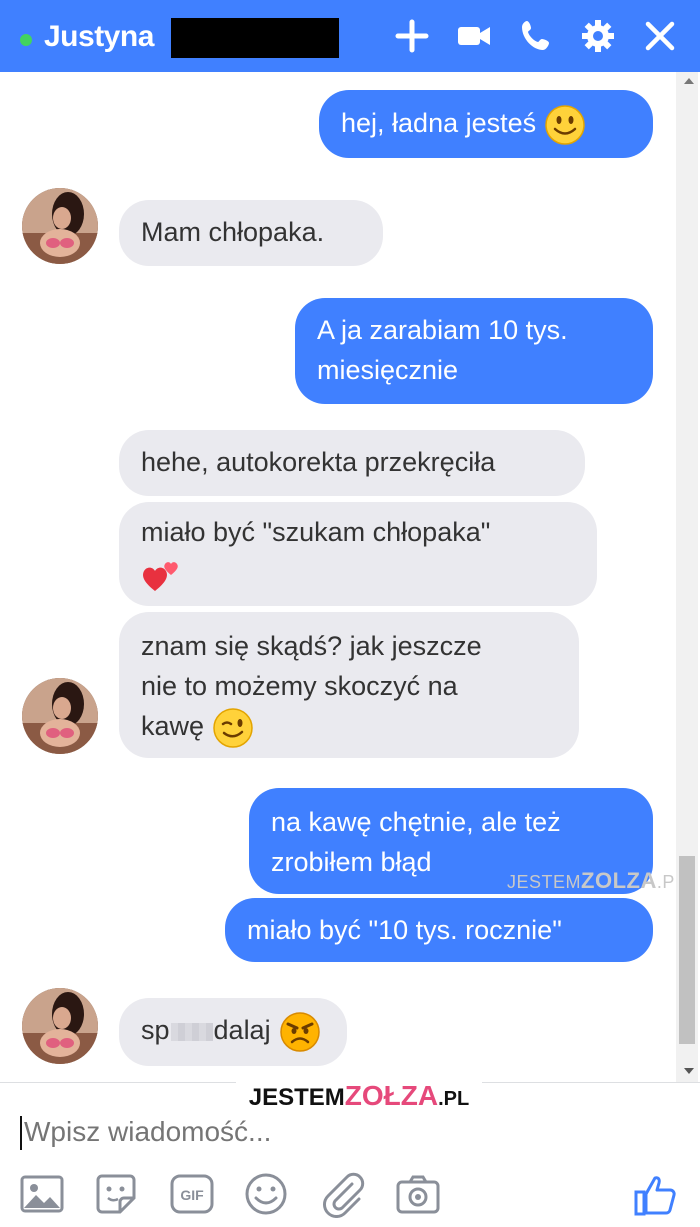 The height and width of the screenshot is (1227, 700). What do you see at coordinates (418, 1194) in the screenshot?
I see `camera-icon` at bounding box center [418, 1194].